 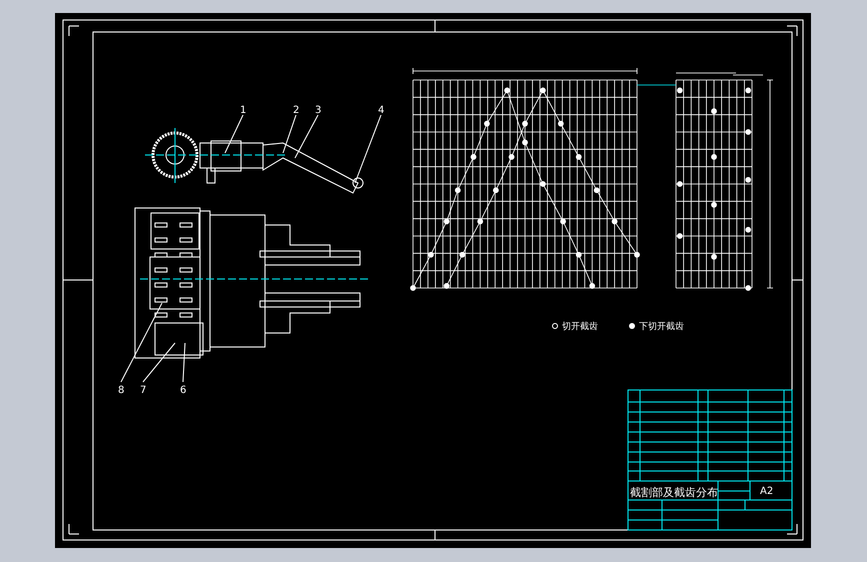 I want to click on part-number-label: 4, so click(x=381, y=110).